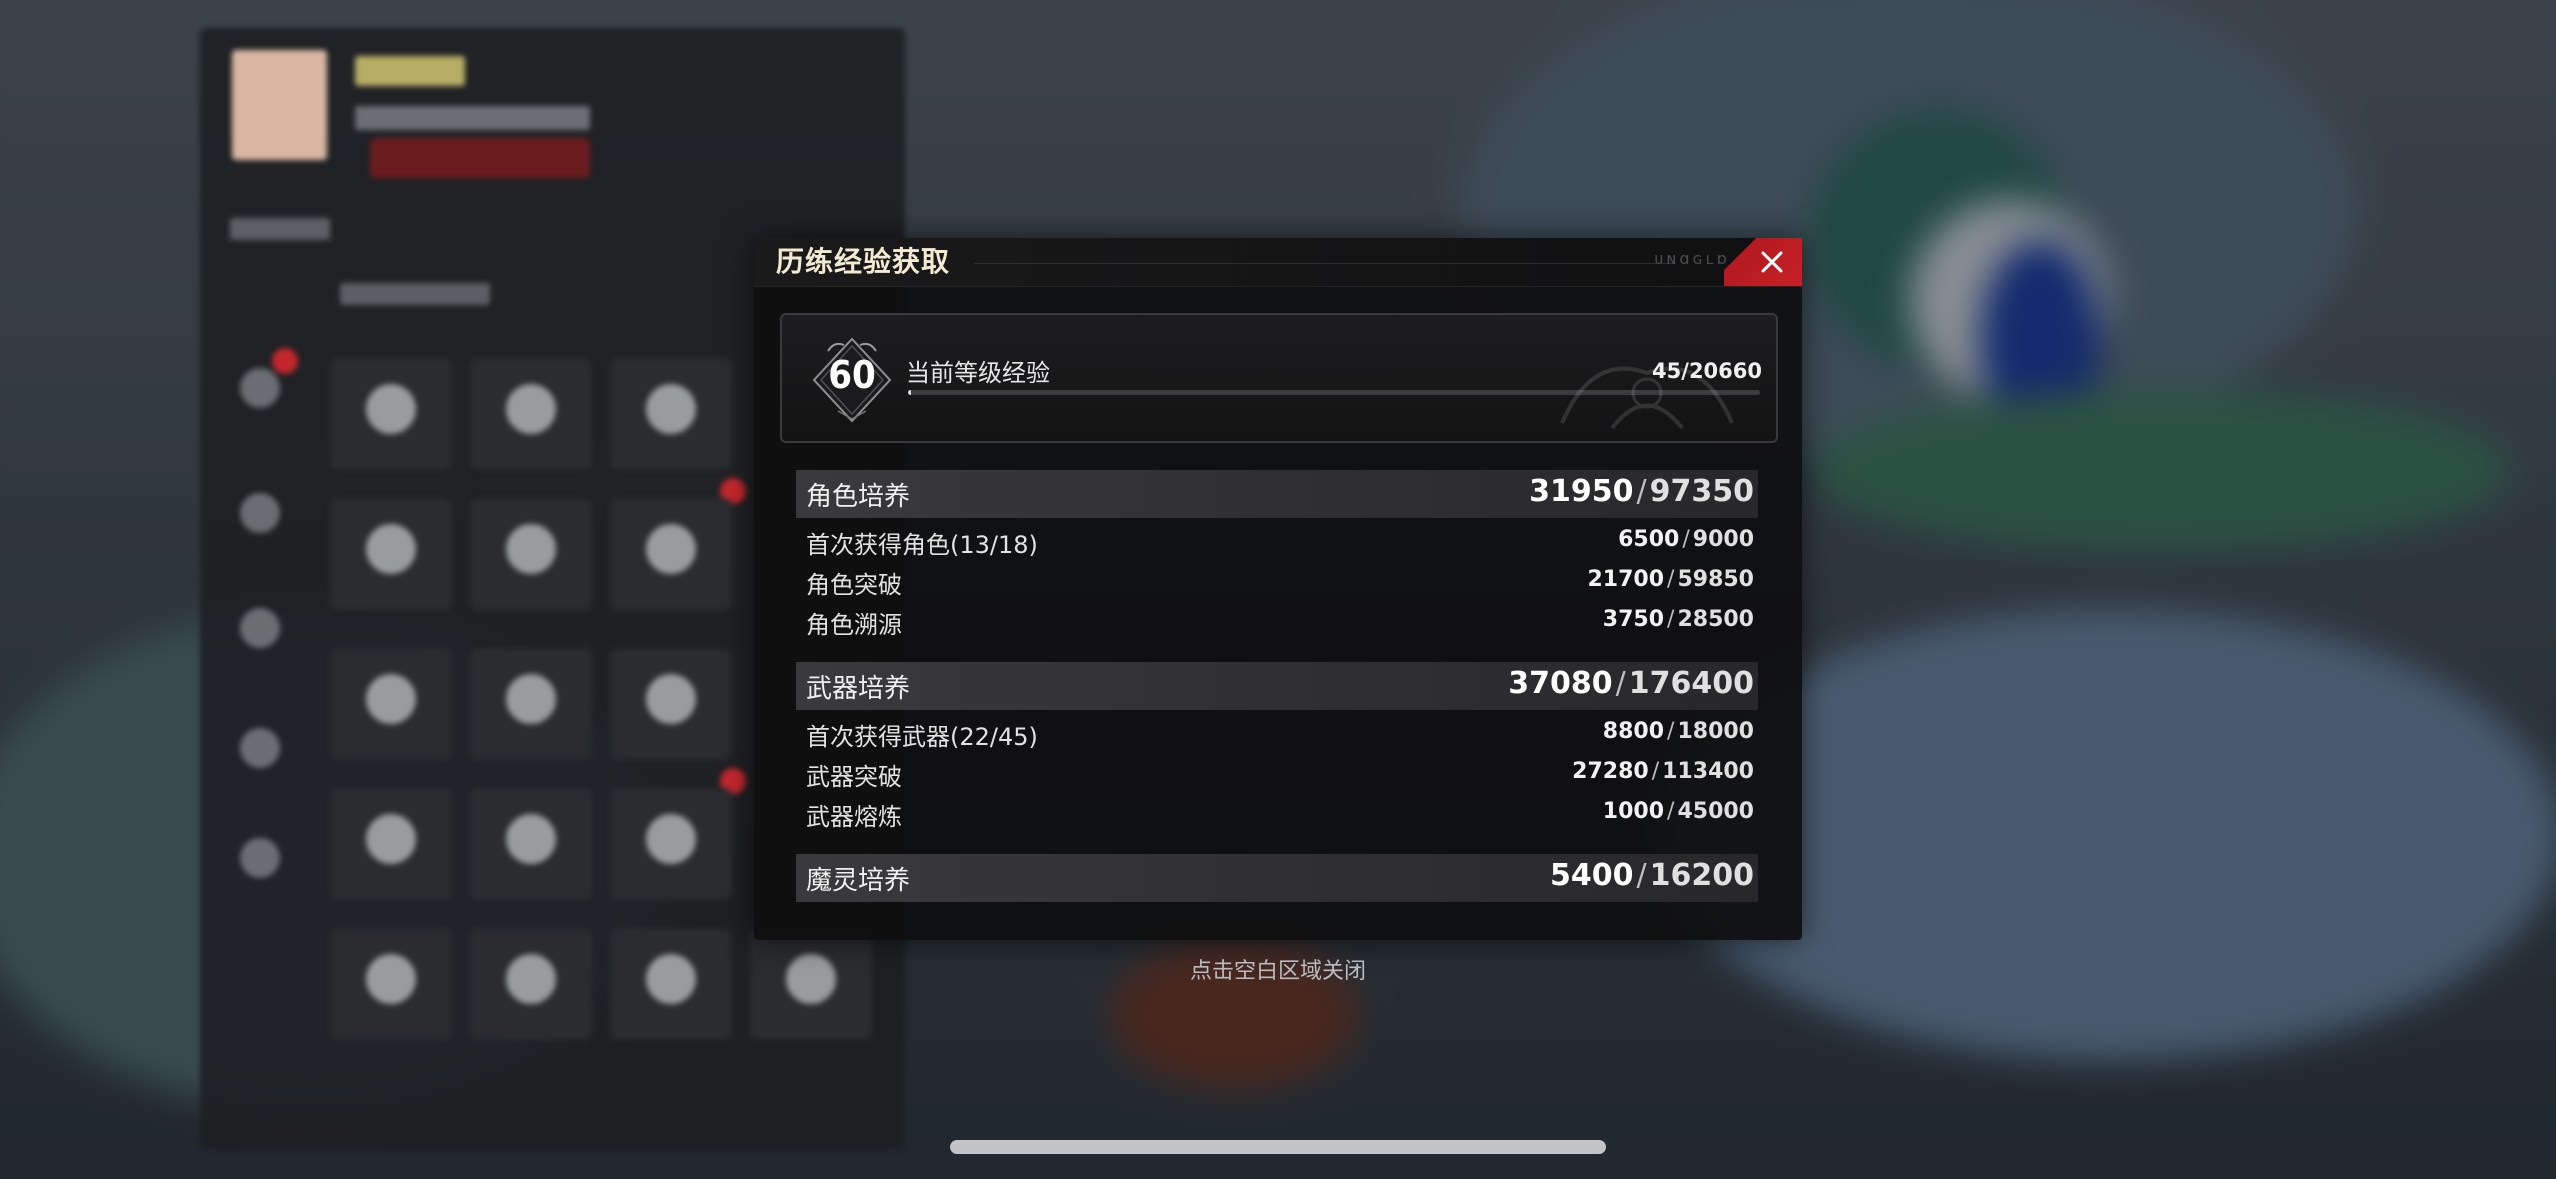  I want to click on section-value: 31950/97350, so click(1641, 491).